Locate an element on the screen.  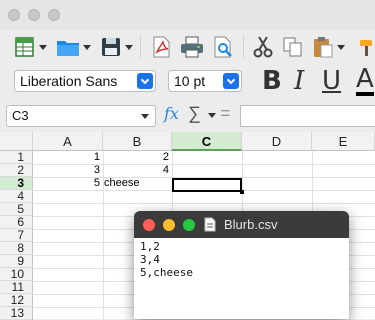
cell-a2: 3 is located at coordinates (66, 170).